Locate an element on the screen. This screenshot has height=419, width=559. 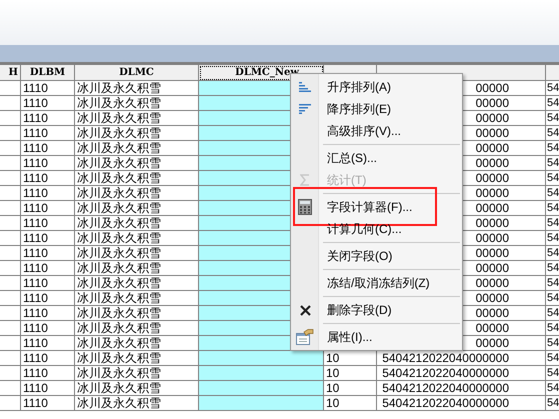
menu-item: 删除字段(D) is located at coordinates (376, 310).